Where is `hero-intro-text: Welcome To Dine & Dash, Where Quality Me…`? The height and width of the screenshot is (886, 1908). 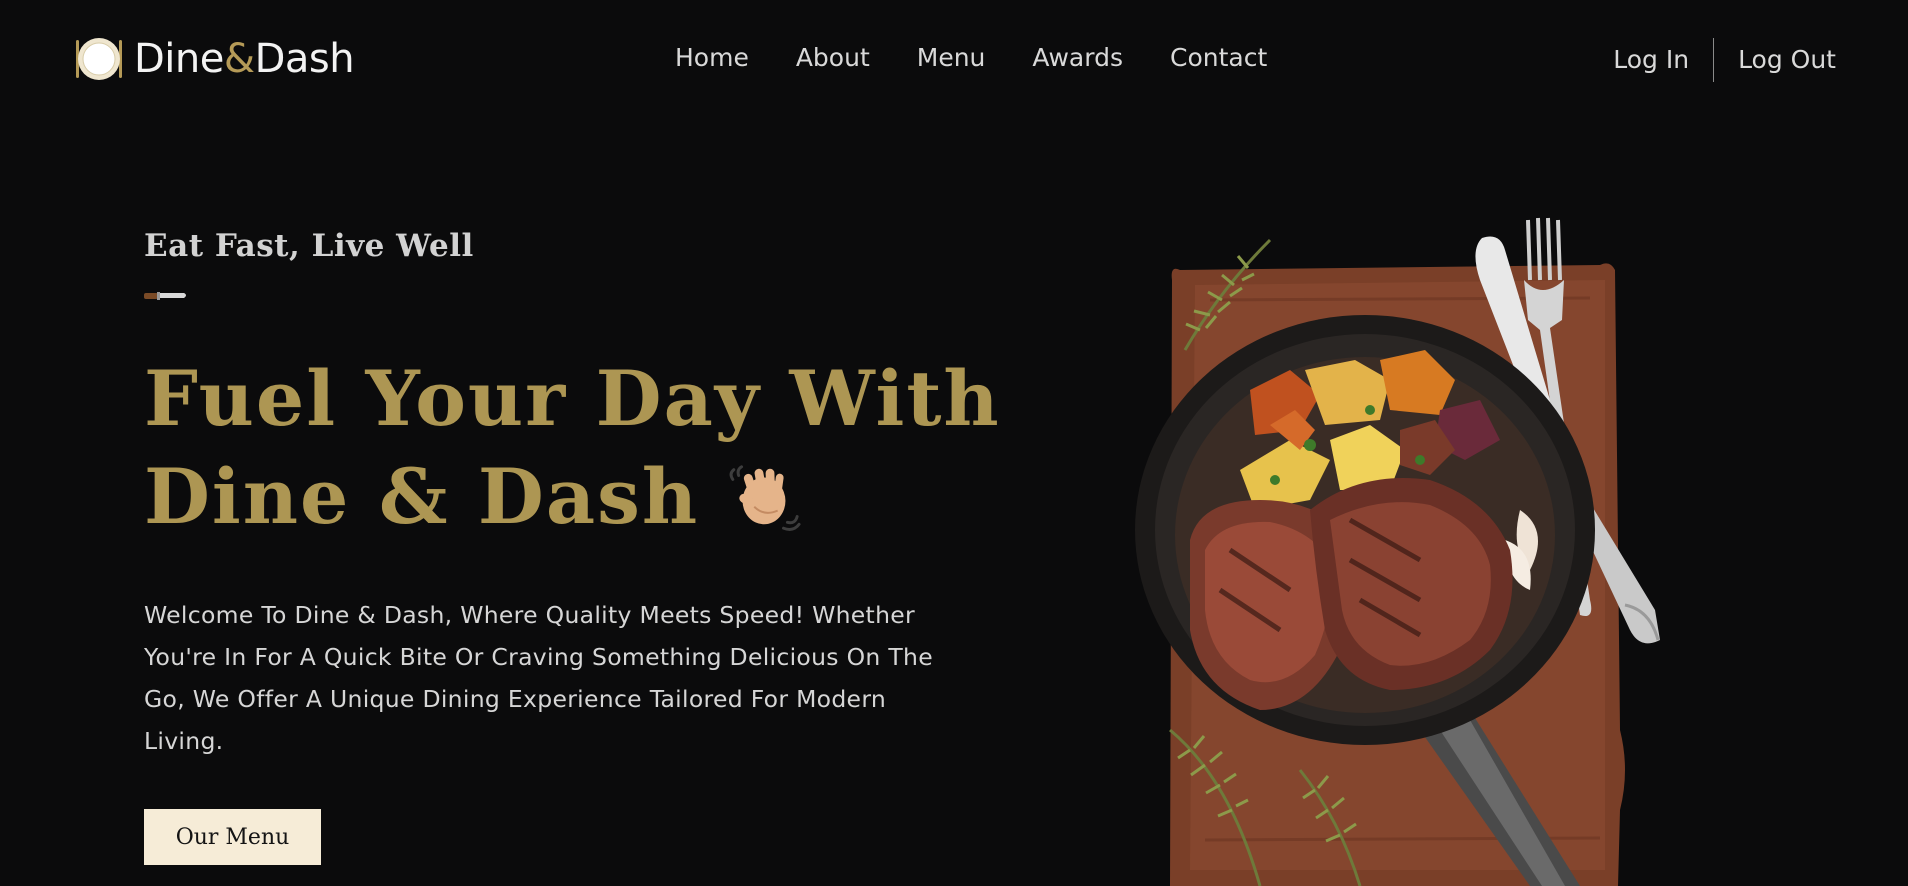 hero-intro-text: Welcome To Dine & Dash, Where Quality Me… is located at coordinates (538, 678).